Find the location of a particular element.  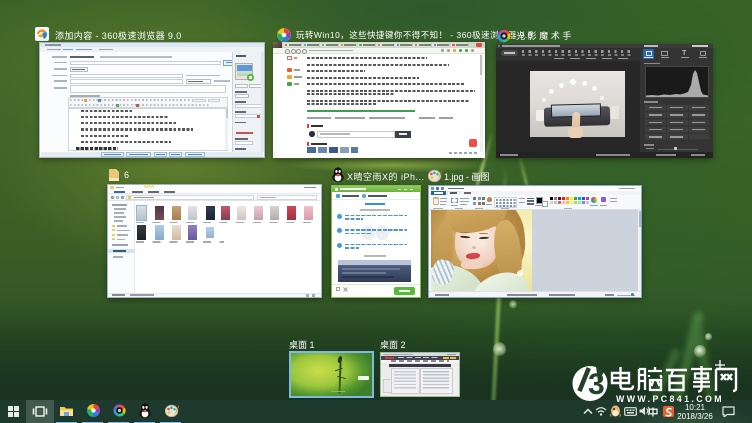

svg-text: WWW.PC841.COM is located at coordinates (670, 399).